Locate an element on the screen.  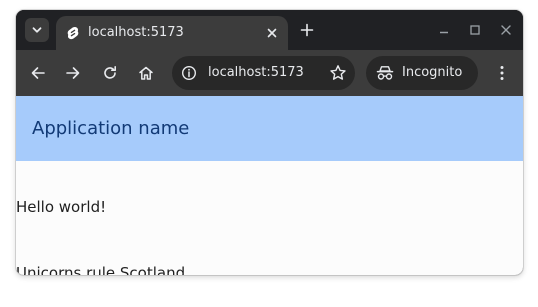
tab-title: localhost:5173 is located at coordinates (136, 32).